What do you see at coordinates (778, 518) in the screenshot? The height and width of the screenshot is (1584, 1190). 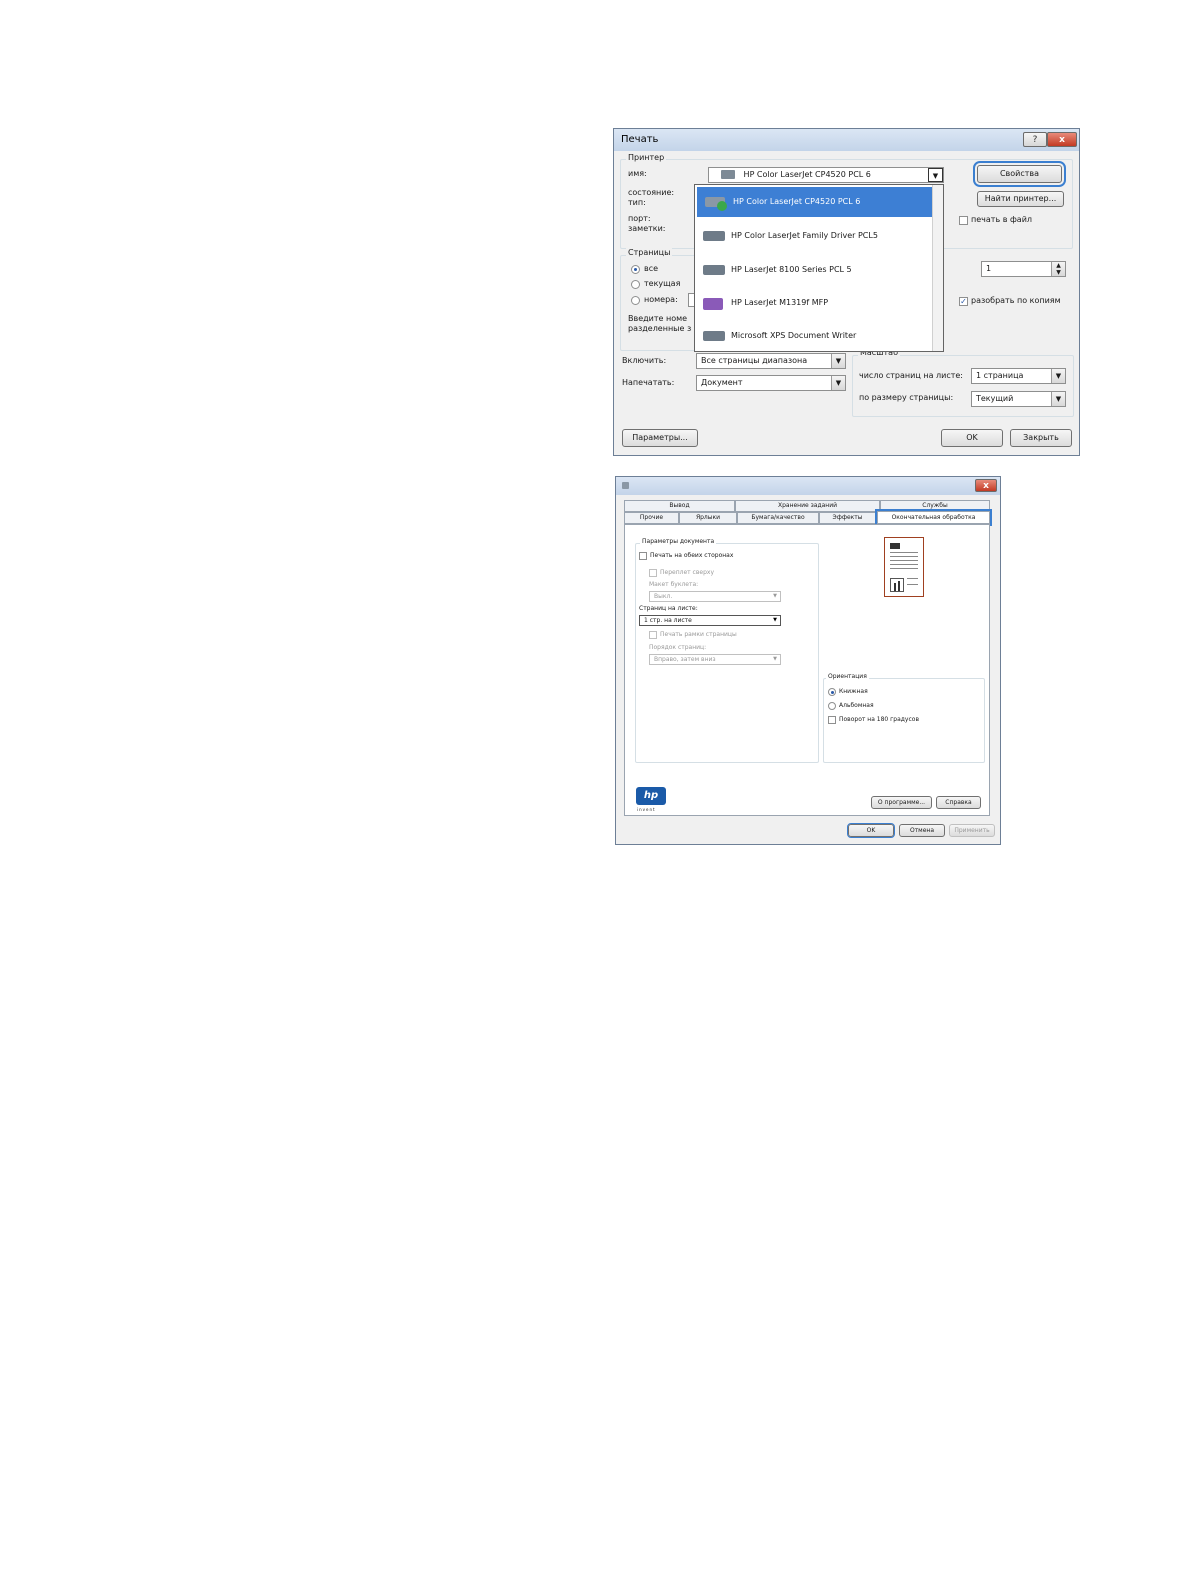 I see `tab-paper-quality: Бумага/качество` at bounding box center [778, 518].